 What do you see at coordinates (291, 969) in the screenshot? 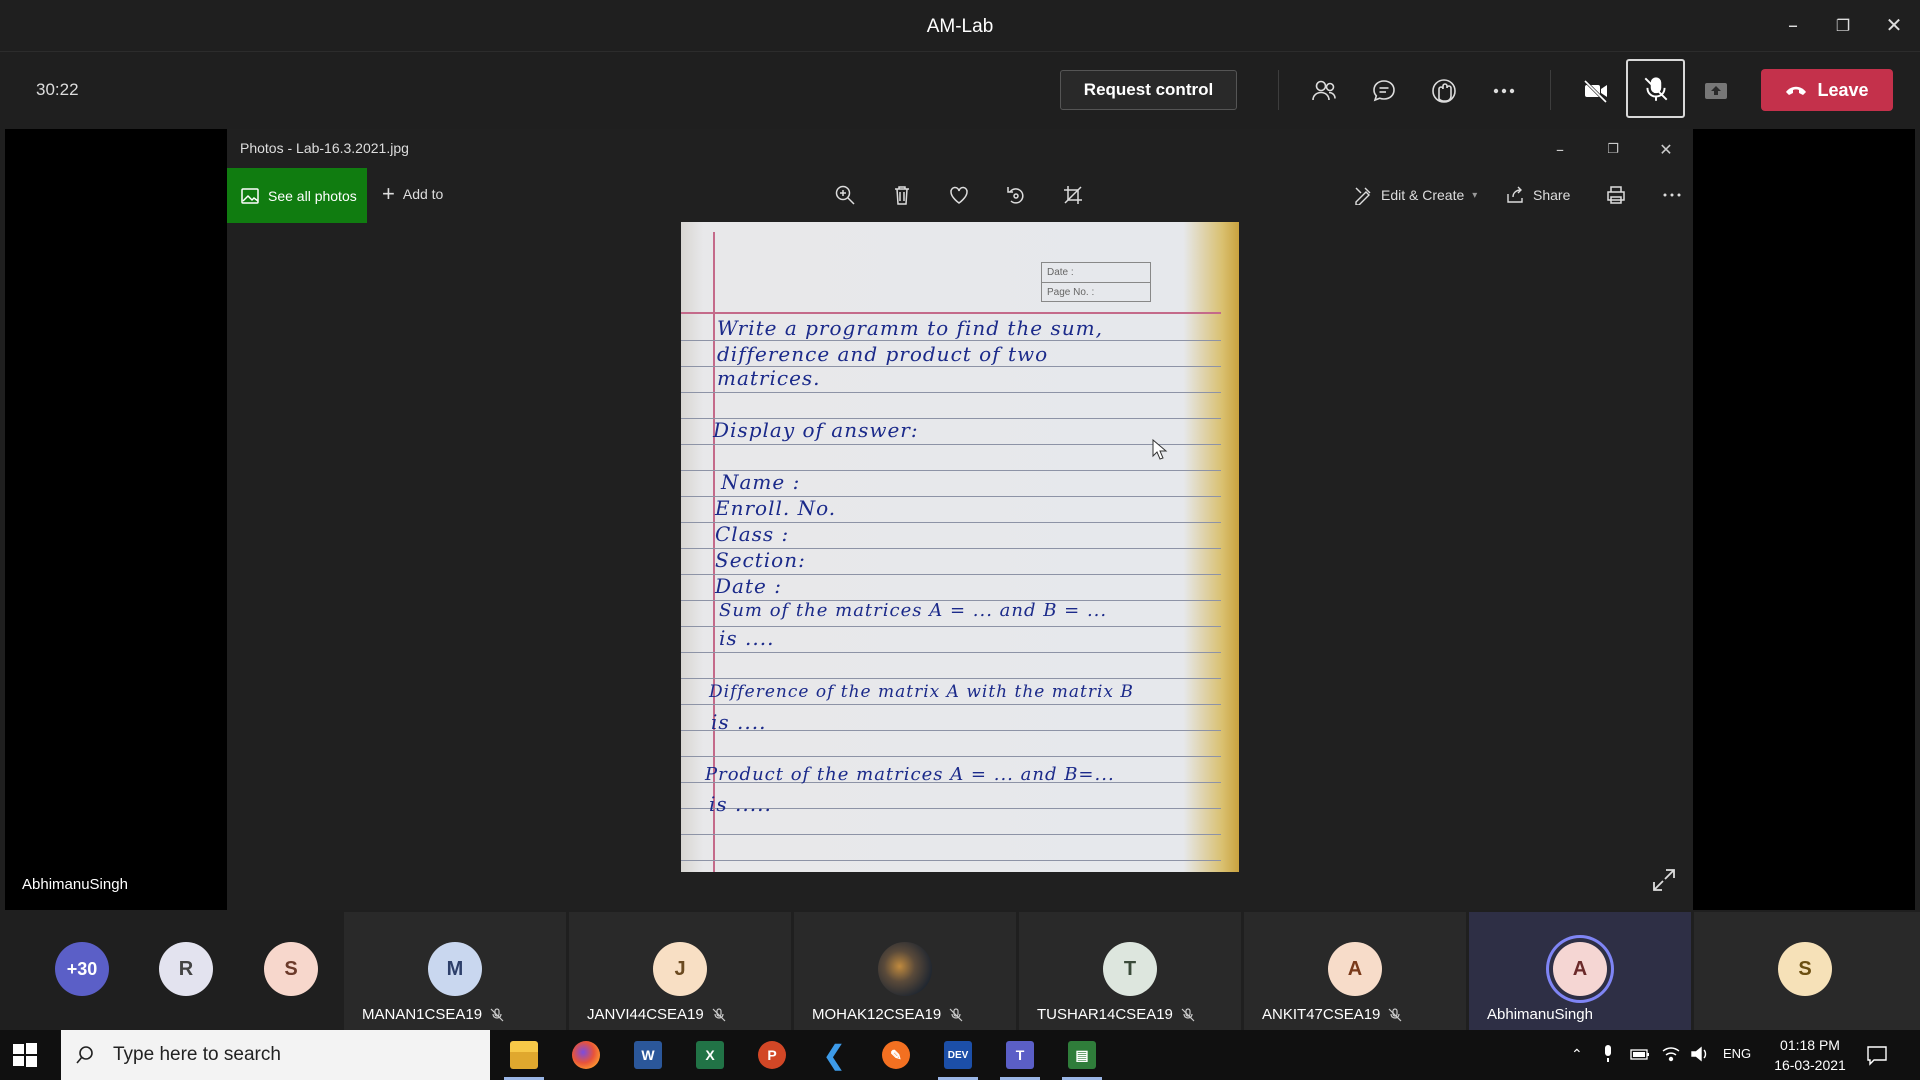
I see `avatar: S` at bounding box center [291, 969].